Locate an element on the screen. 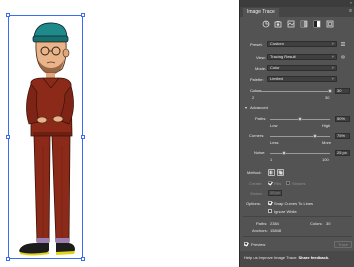  create-label: Create: is located at coordinates (256, 183).